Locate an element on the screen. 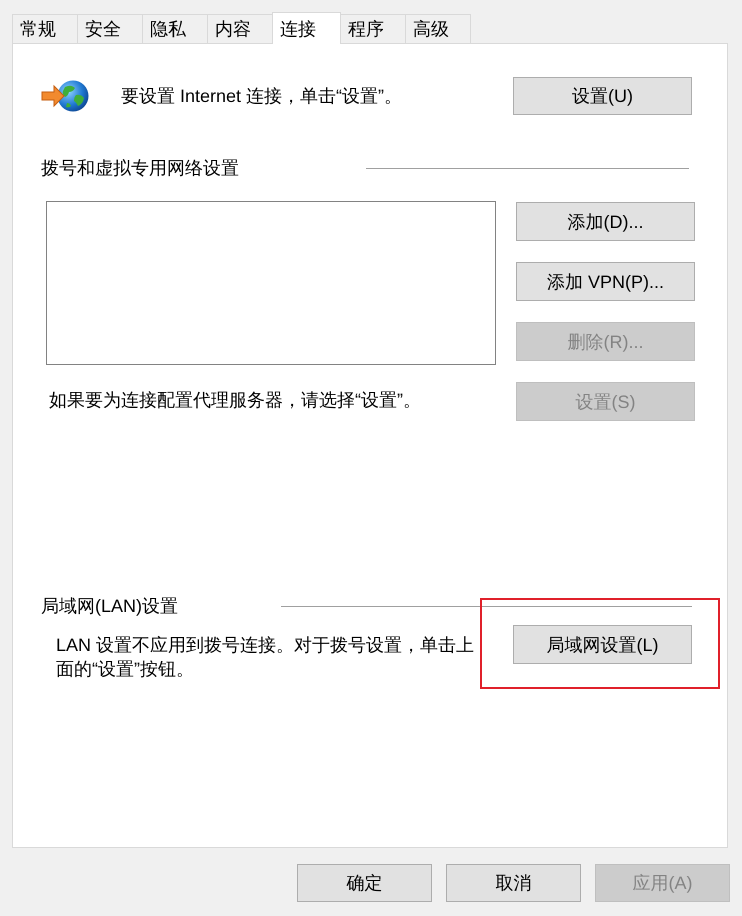 This screenshot has width=742, height=916. tab: 高级 is located at coordinates (438, 28).